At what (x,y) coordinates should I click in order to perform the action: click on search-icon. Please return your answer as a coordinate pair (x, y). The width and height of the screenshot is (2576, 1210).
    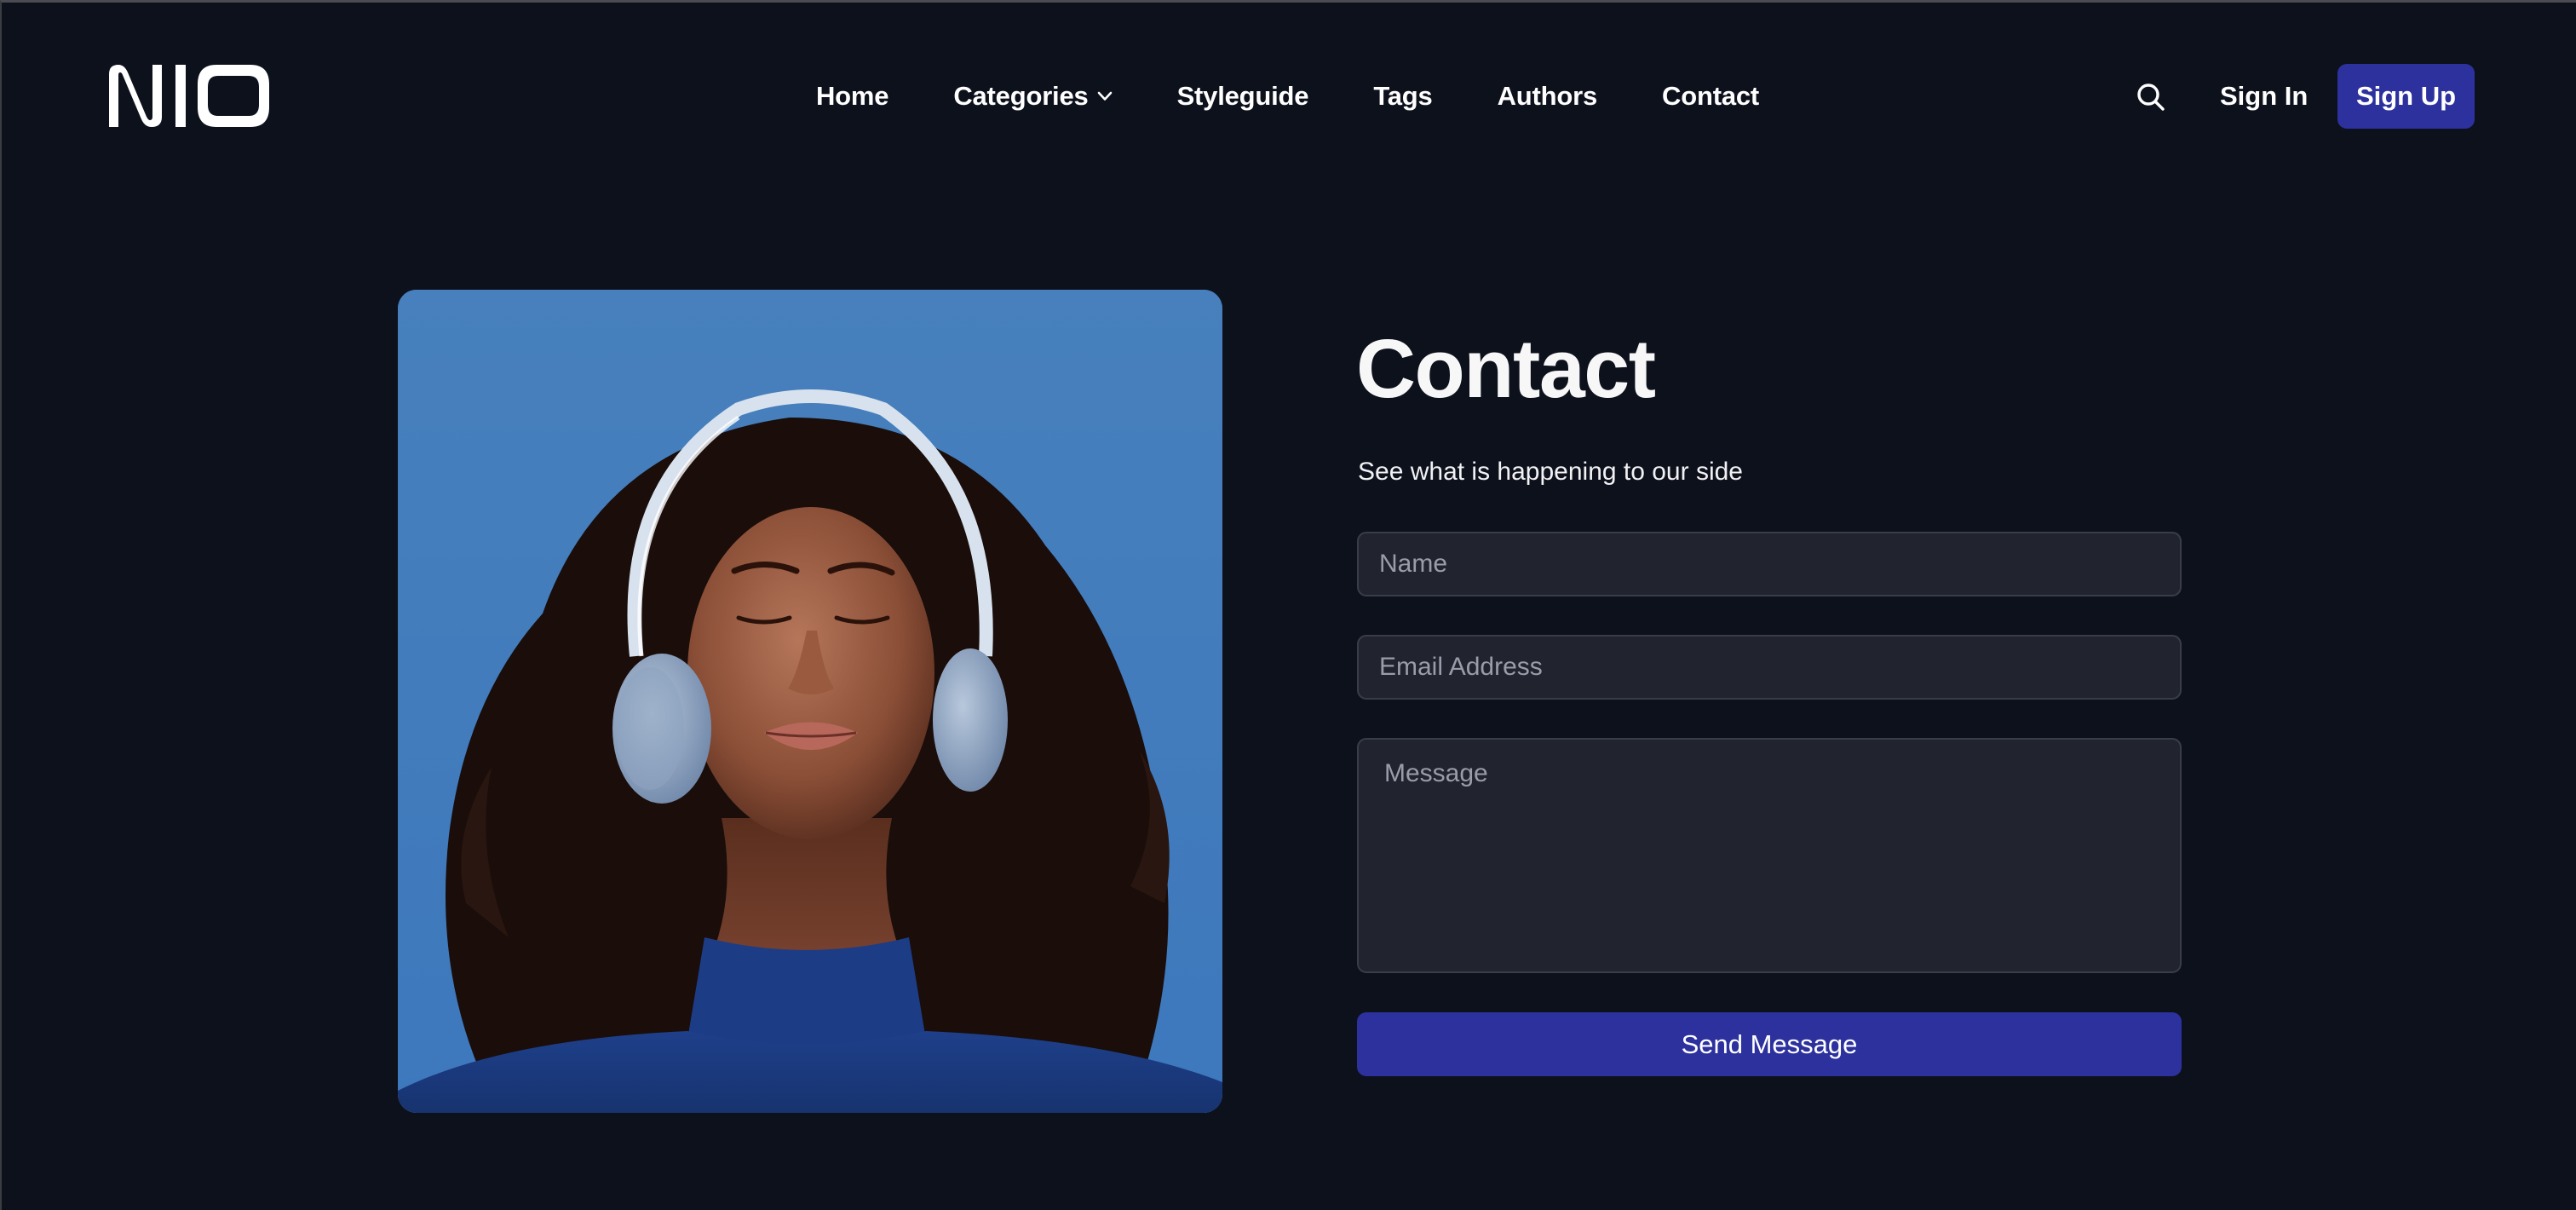
    Looking at the image, I should click on (2151, 97).